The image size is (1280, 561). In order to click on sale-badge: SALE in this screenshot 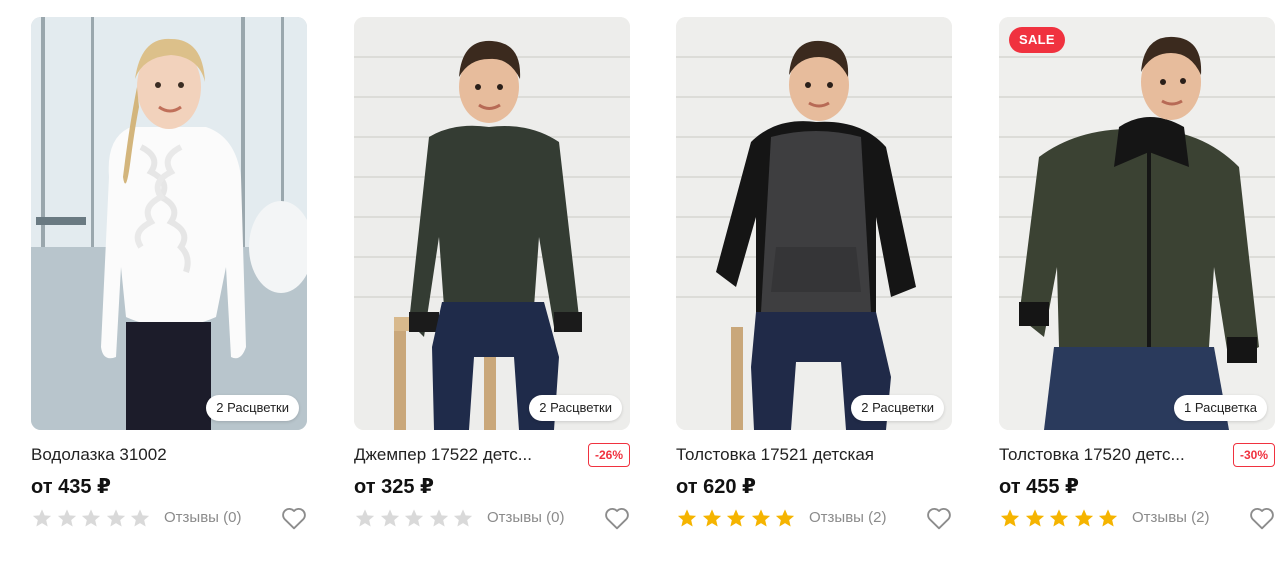, I will do `click(1037, 40)`.